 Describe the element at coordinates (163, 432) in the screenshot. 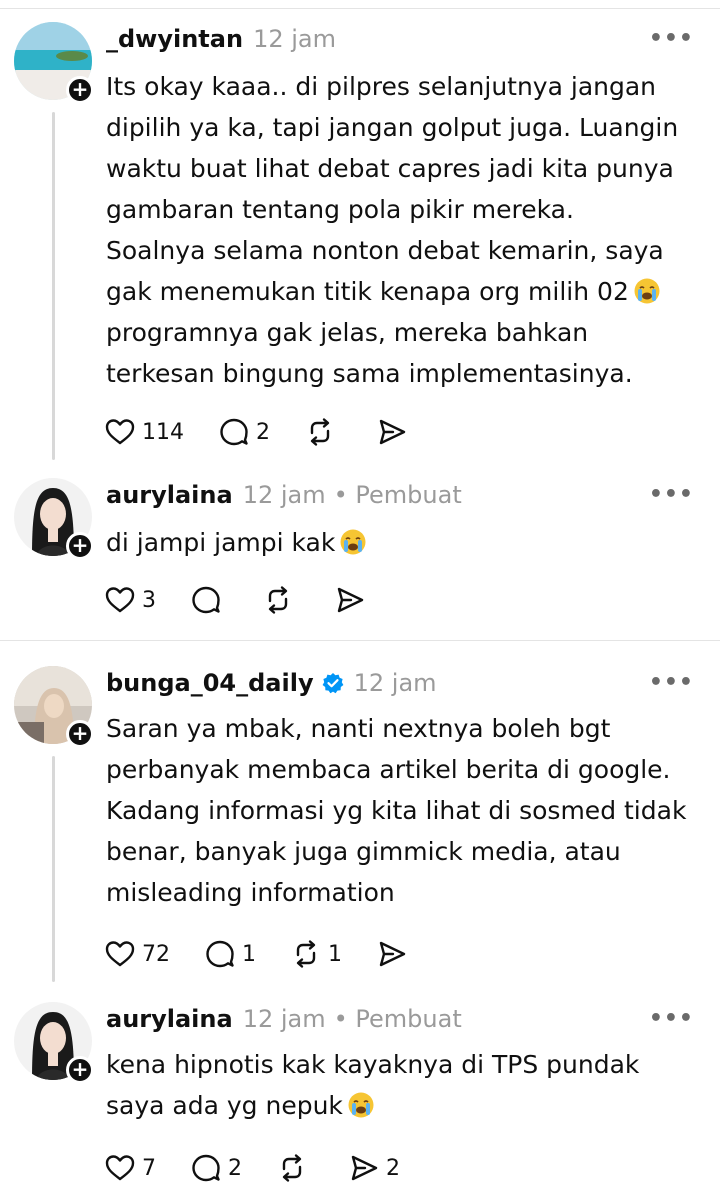

I see `like-count: 114` at that location.